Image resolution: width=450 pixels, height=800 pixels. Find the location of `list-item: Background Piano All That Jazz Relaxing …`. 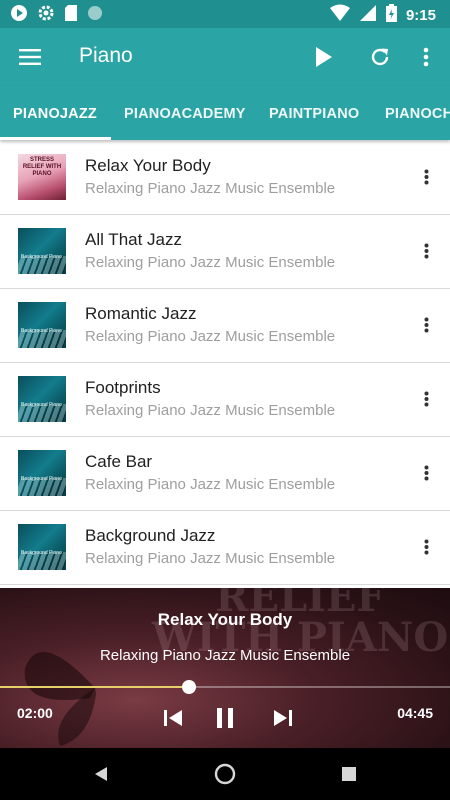

list-item: Background Piano All That Jazz Relaxing … is located at coordinates (225, 252).